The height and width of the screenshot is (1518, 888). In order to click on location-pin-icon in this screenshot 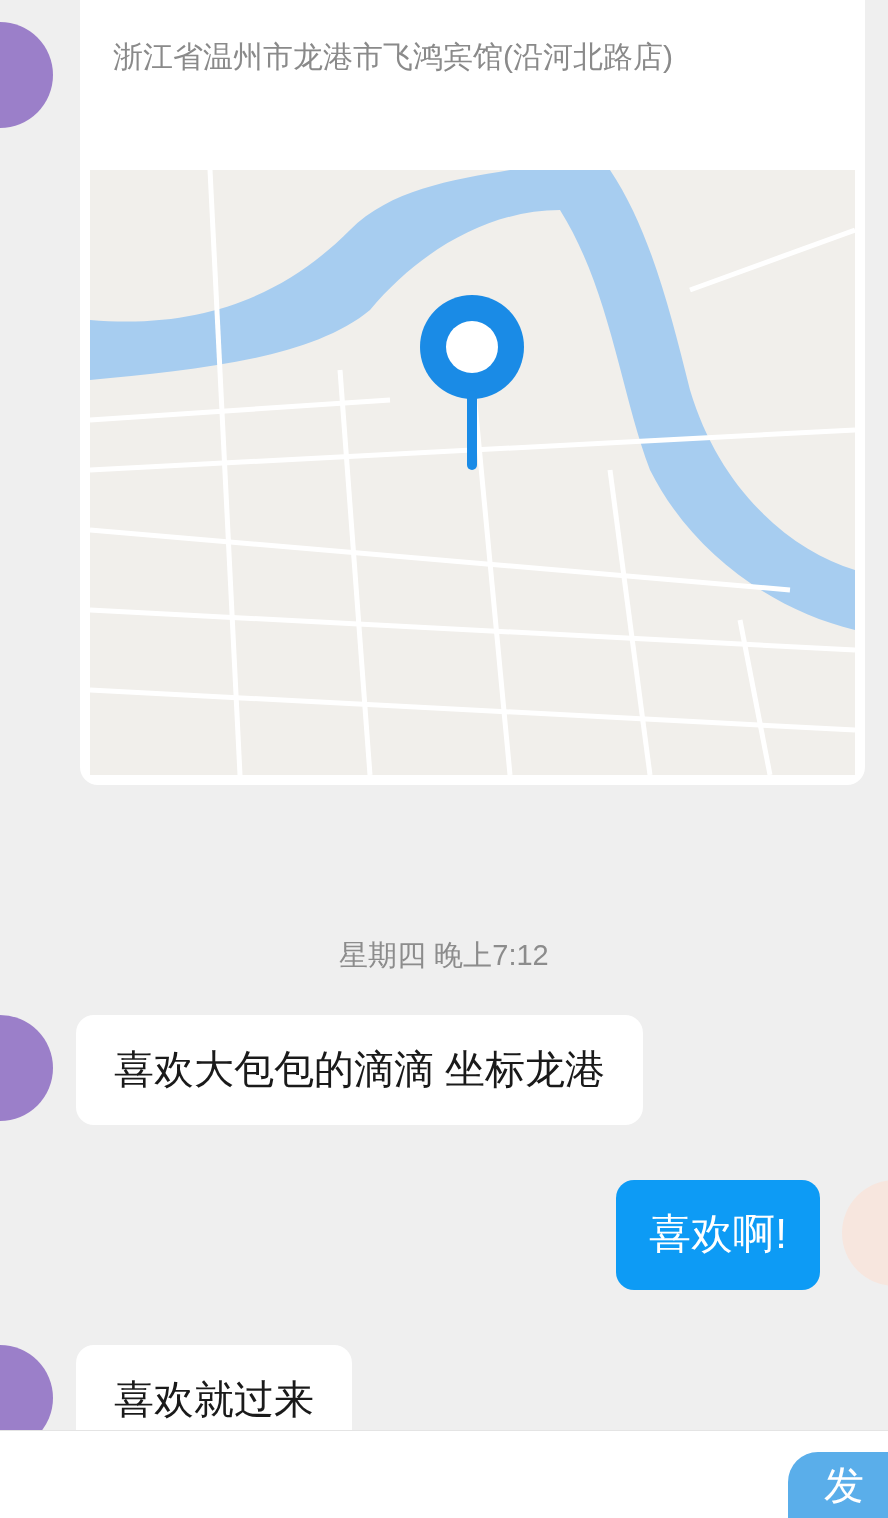, I will do `click(472, 382)`.